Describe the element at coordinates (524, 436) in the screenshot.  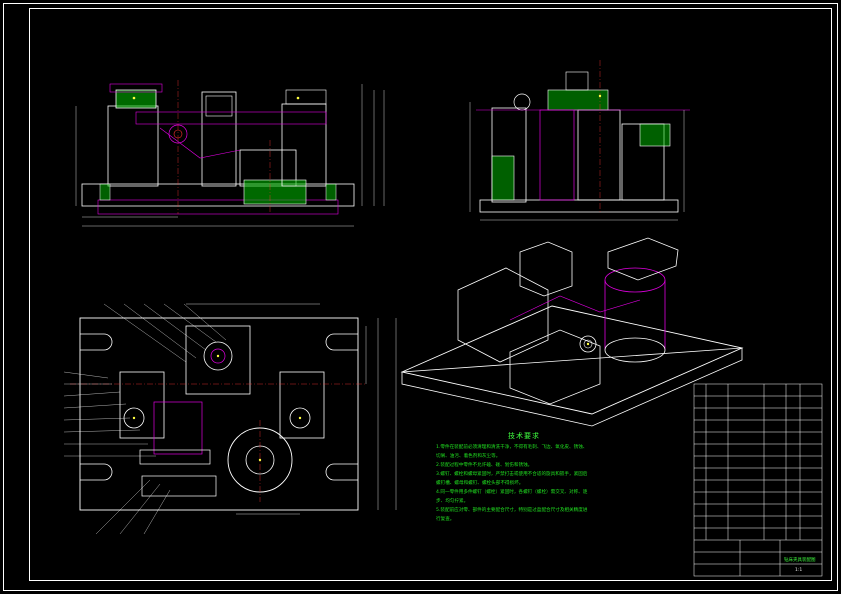
I see `technical-notes-title: 技术要求` at that location.